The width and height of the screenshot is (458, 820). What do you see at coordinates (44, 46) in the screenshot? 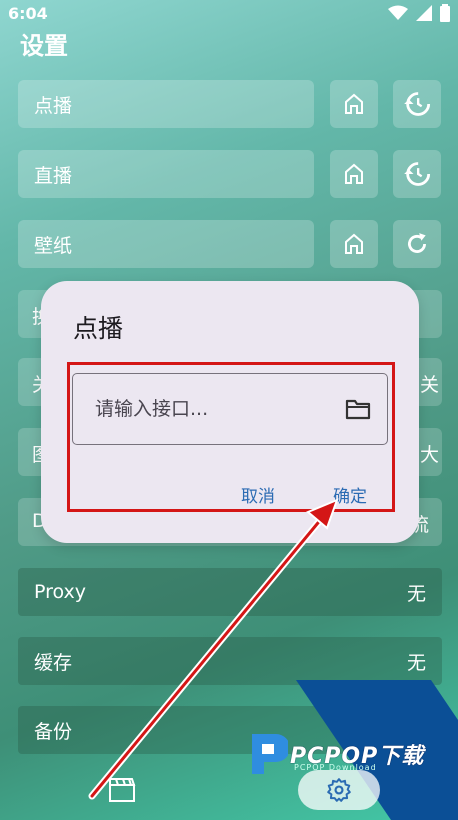
I see `page-title: 设置` at bounding box center [44, 46].